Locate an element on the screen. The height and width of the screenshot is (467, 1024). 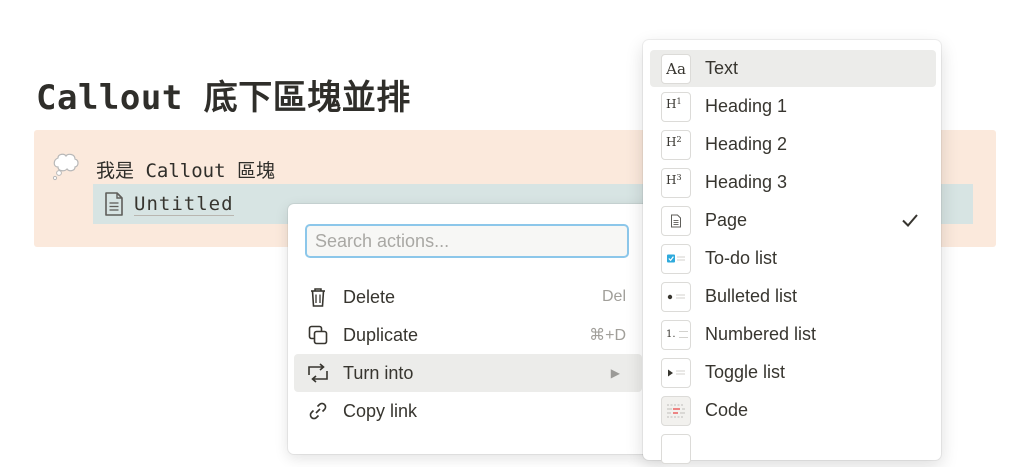
turn-into-text: Aa Text is located at coordinates (793, 68).